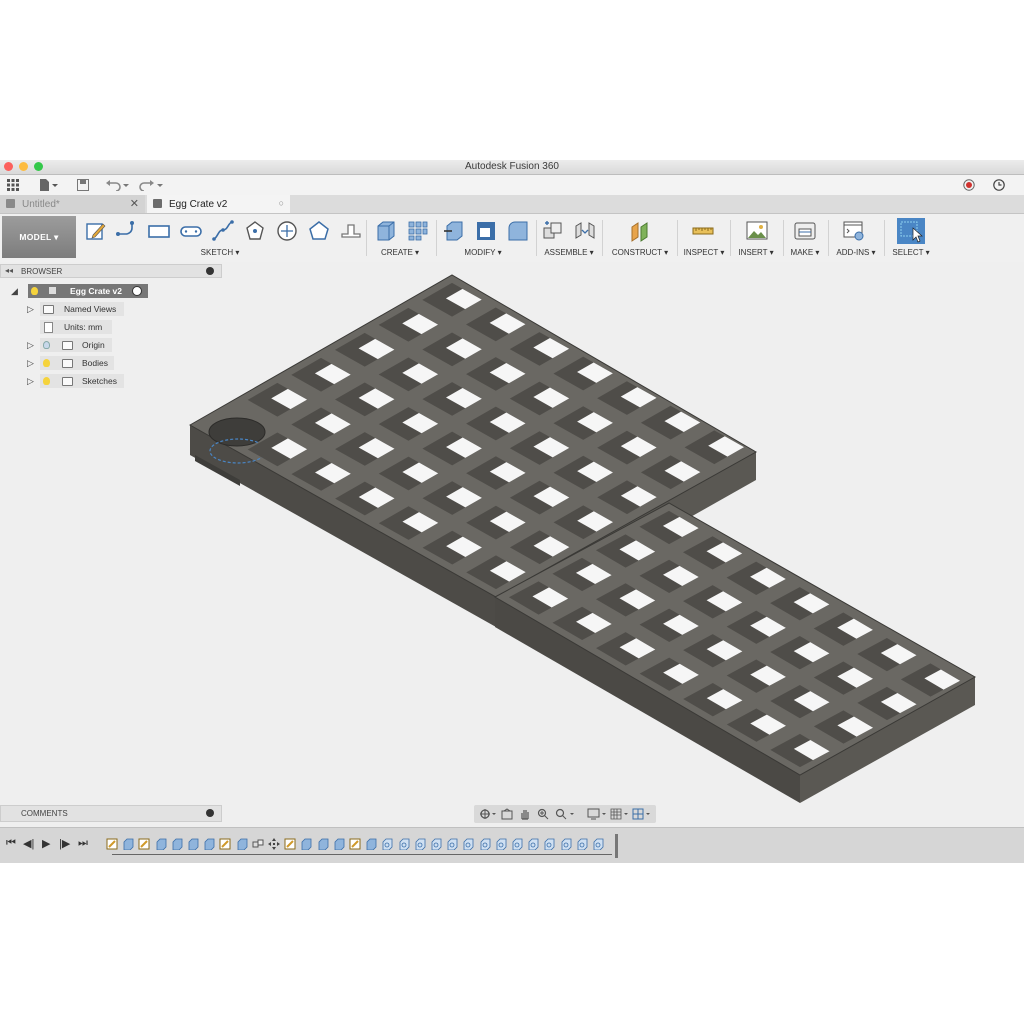 This screenshot has height=1024, width=1024. What do you see at coordinates (319, 231) in the screenshot?
I see `pentagon-icon` at bounding box center [319, 231].